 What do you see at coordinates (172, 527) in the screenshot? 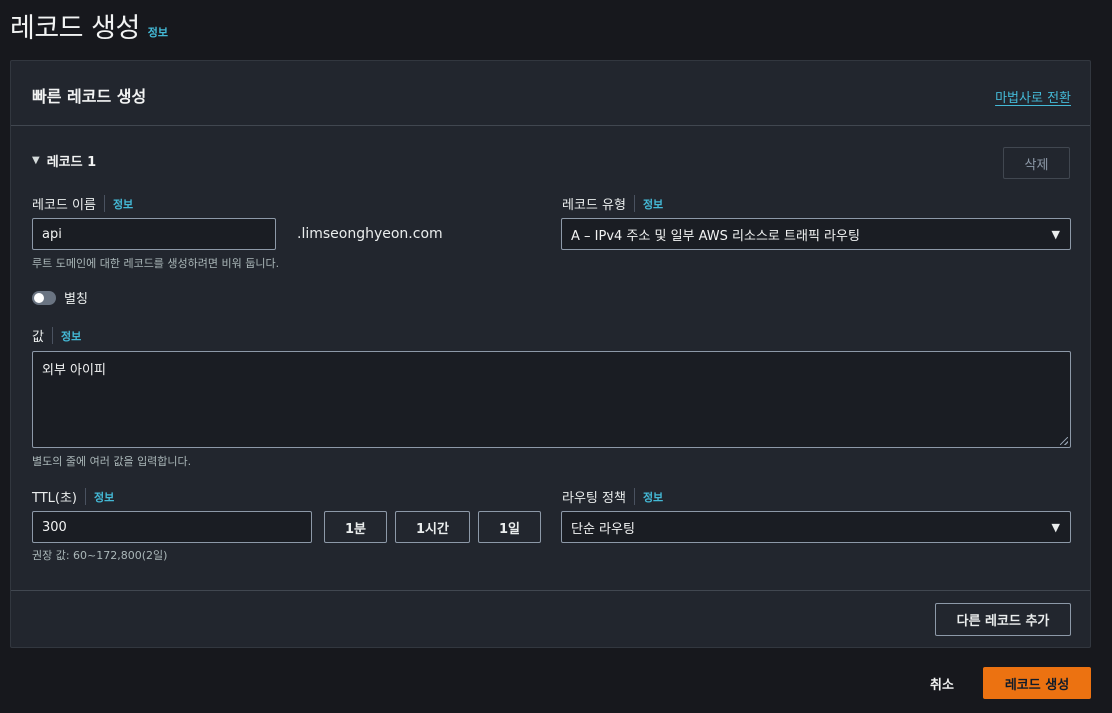
I see `ttl-input: 300` at bounding box center [172, 527].